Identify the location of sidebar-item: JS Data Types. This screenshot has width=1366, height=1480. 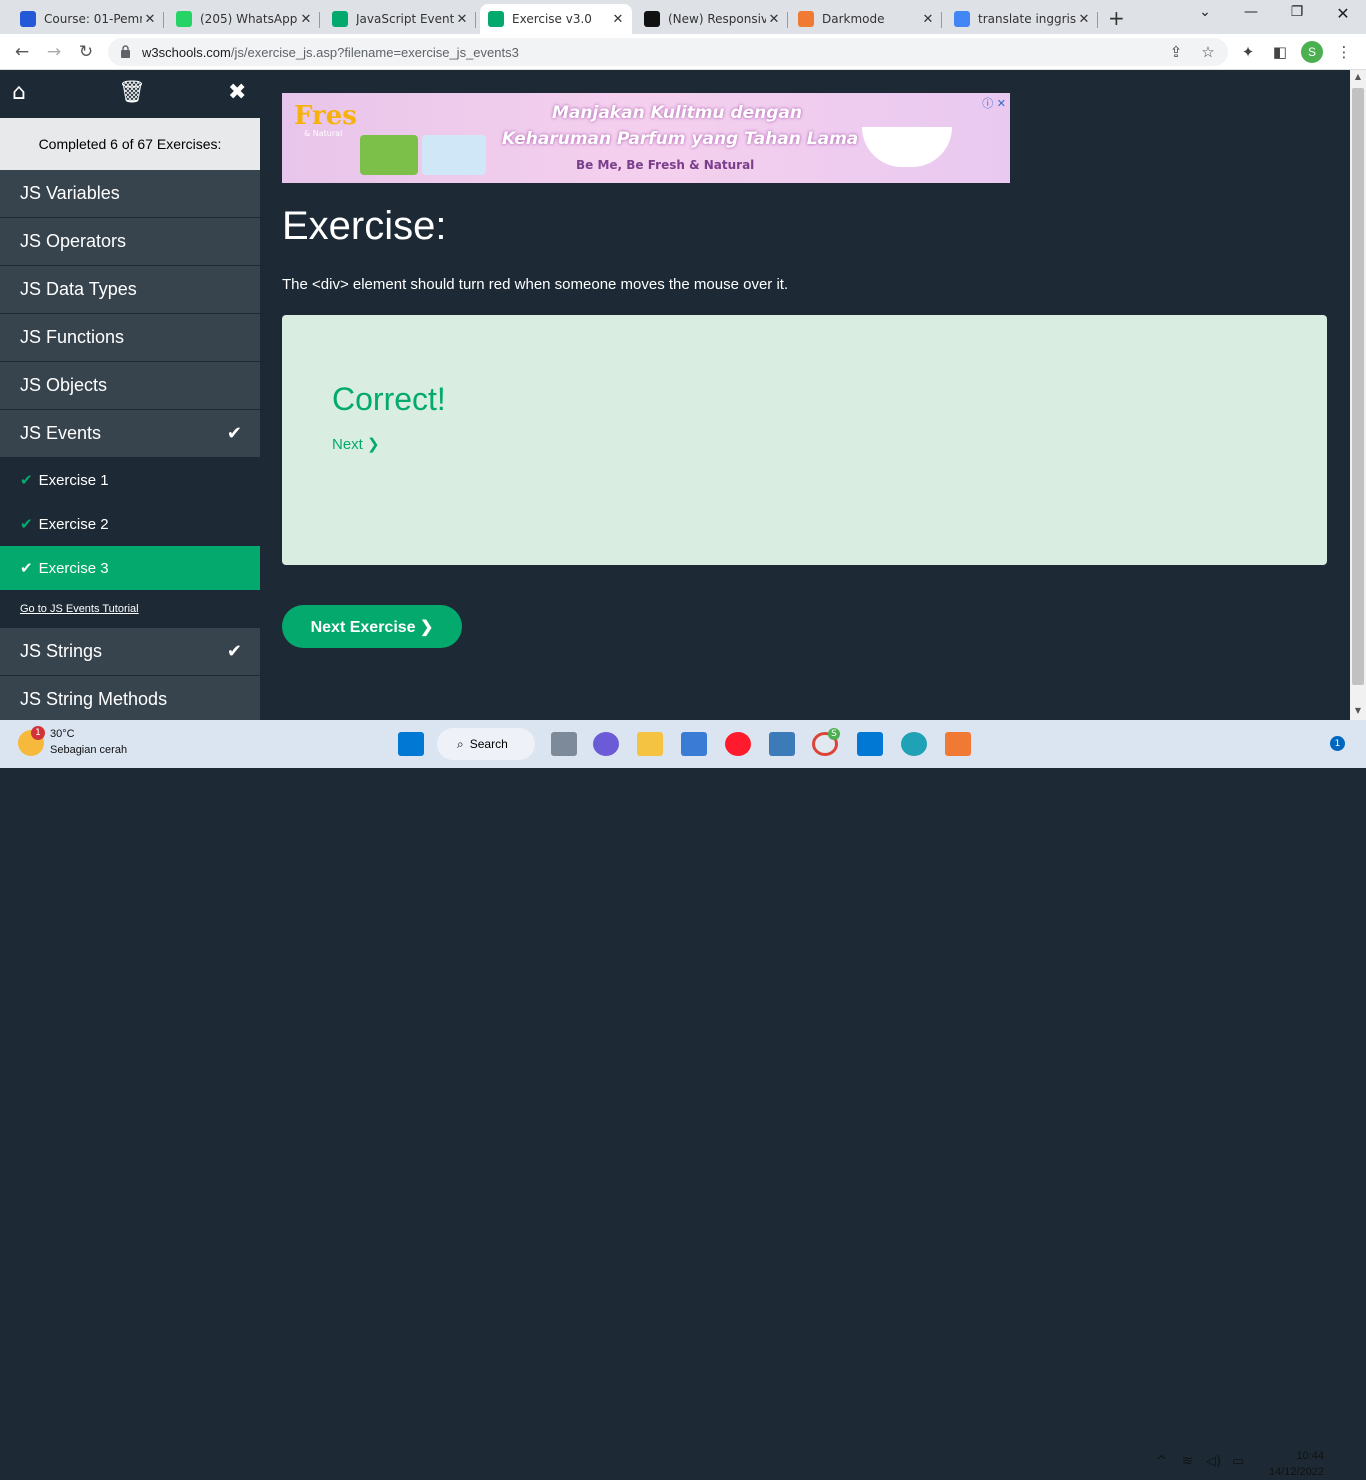
(130, 290).